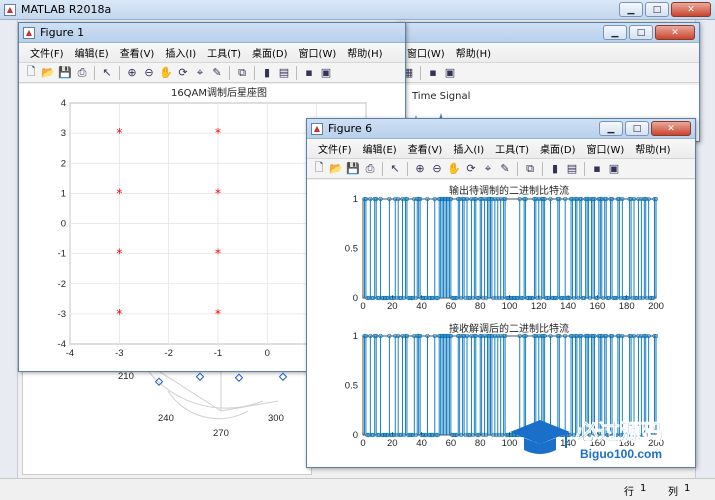 This screenshot has width=715, height=500. I want to click on f6-pan-hand-icon: ✋, so click(454, 169).